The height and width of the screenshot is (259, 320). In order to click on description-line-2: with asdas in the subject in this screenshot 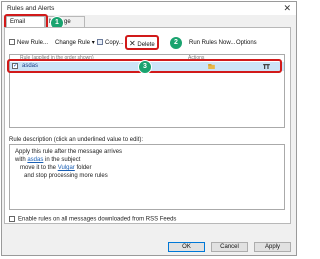, I will do `click(47, 160)`.